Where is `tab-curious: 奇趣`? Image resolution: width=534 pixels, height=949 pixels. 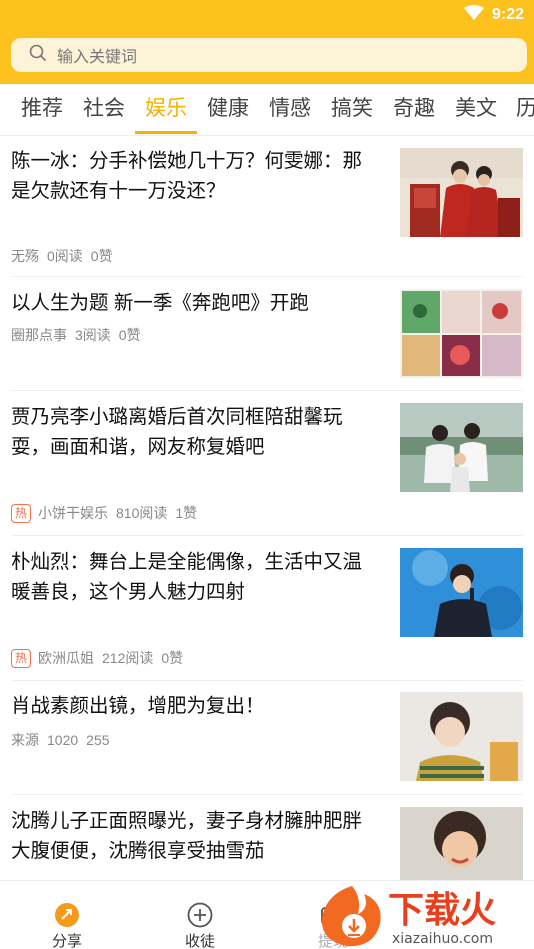 tab-curious: 奇趣 is located at coordinates (414, 109).